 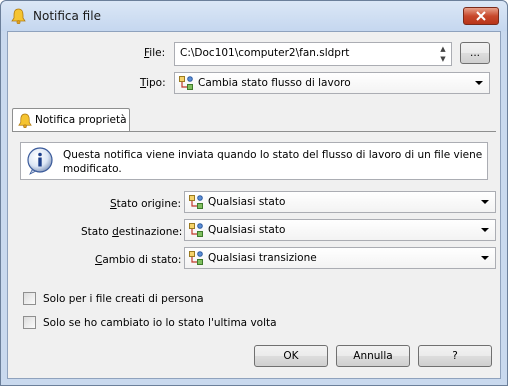 What do you see at coordinates (186, 83) in the screenshot?
I see `workflow-icon` at bounding box center [186, 83].